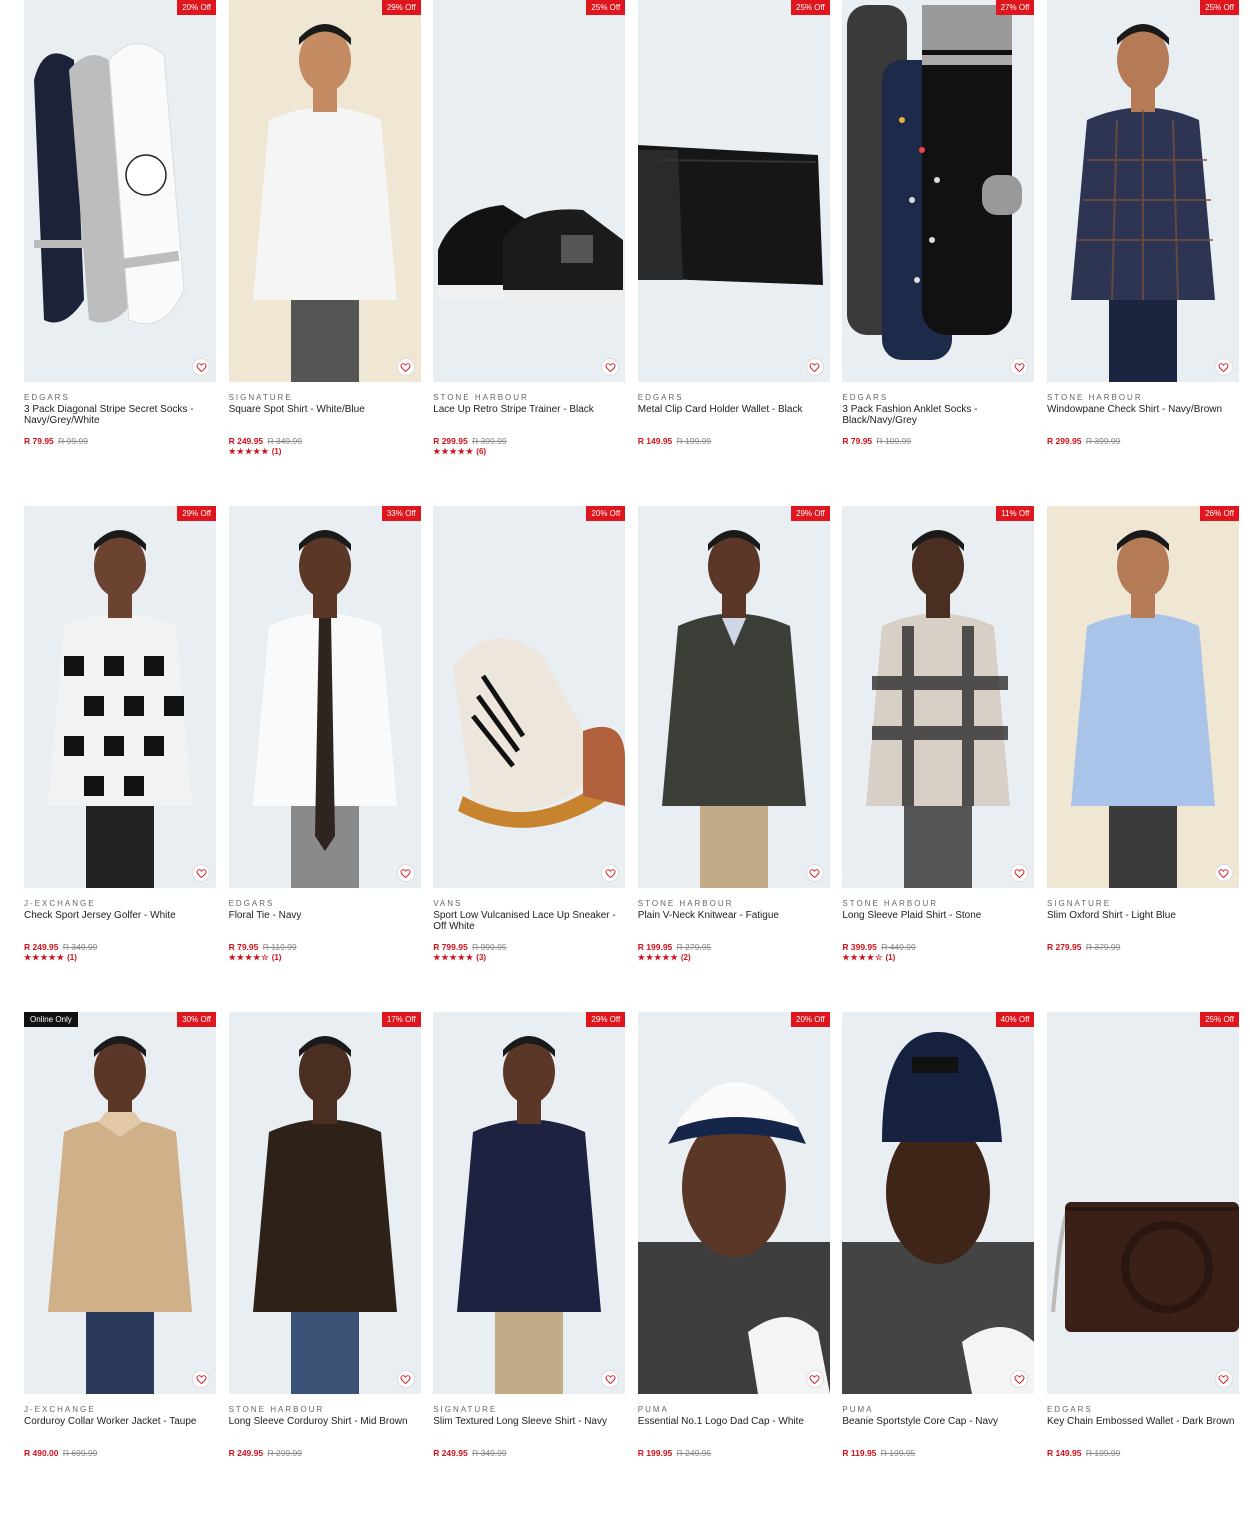 This screenshot has width=1250, height=1518. What do you see at coordinates (529, 1453) in the screenshot?
I see `price-row: R 249.95 R 349.99` at bounding box center [529, 1453].